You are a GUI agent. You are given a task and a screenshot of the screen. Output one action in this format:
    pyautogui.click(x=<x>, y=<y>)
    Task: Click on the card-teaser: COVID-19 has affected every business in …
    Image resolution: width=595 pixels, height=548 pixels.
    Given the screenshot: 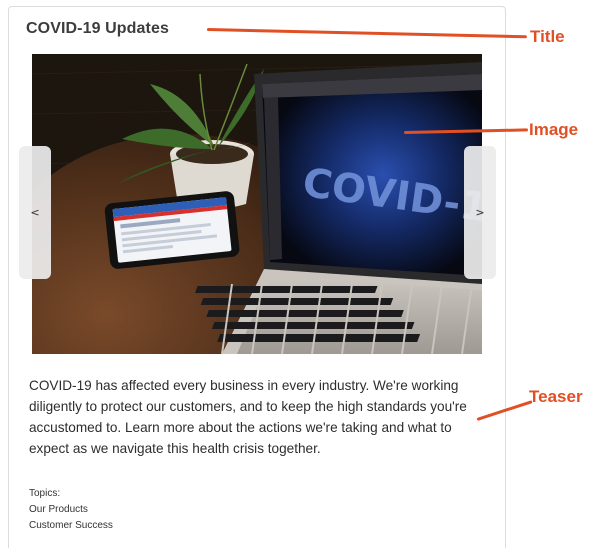 What is the action you would take?
    pyautogui.click(x=248, y=417)
    